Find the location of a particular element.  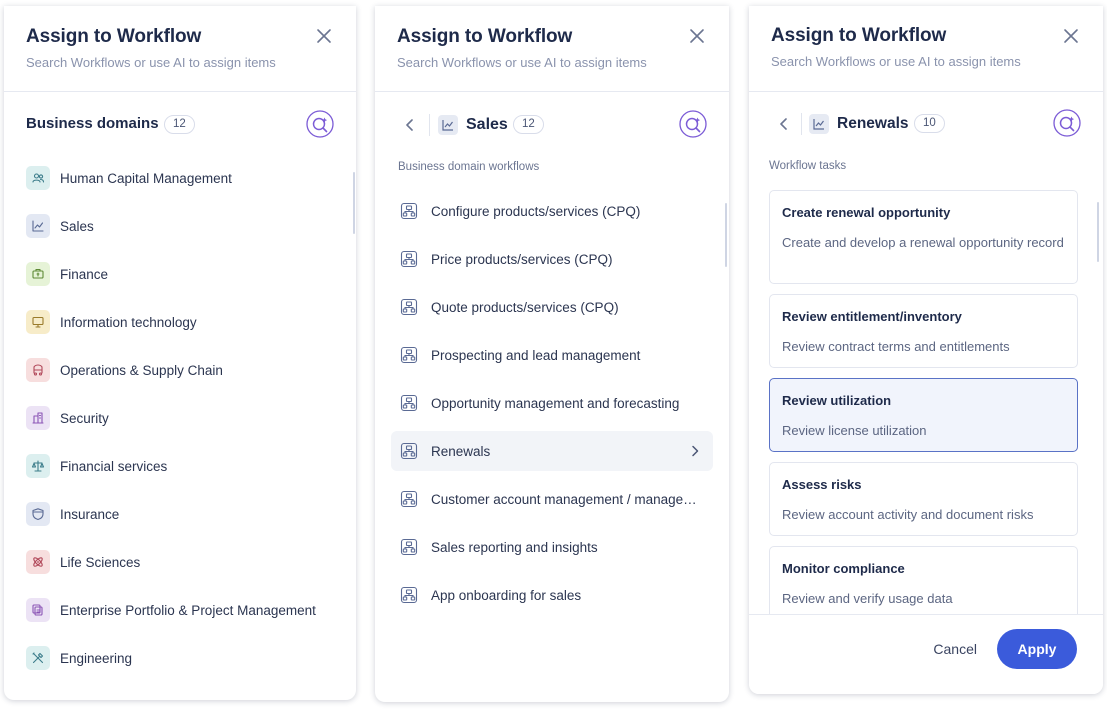

workflow-count-badge: 12 is located at coordinates (528, 124).